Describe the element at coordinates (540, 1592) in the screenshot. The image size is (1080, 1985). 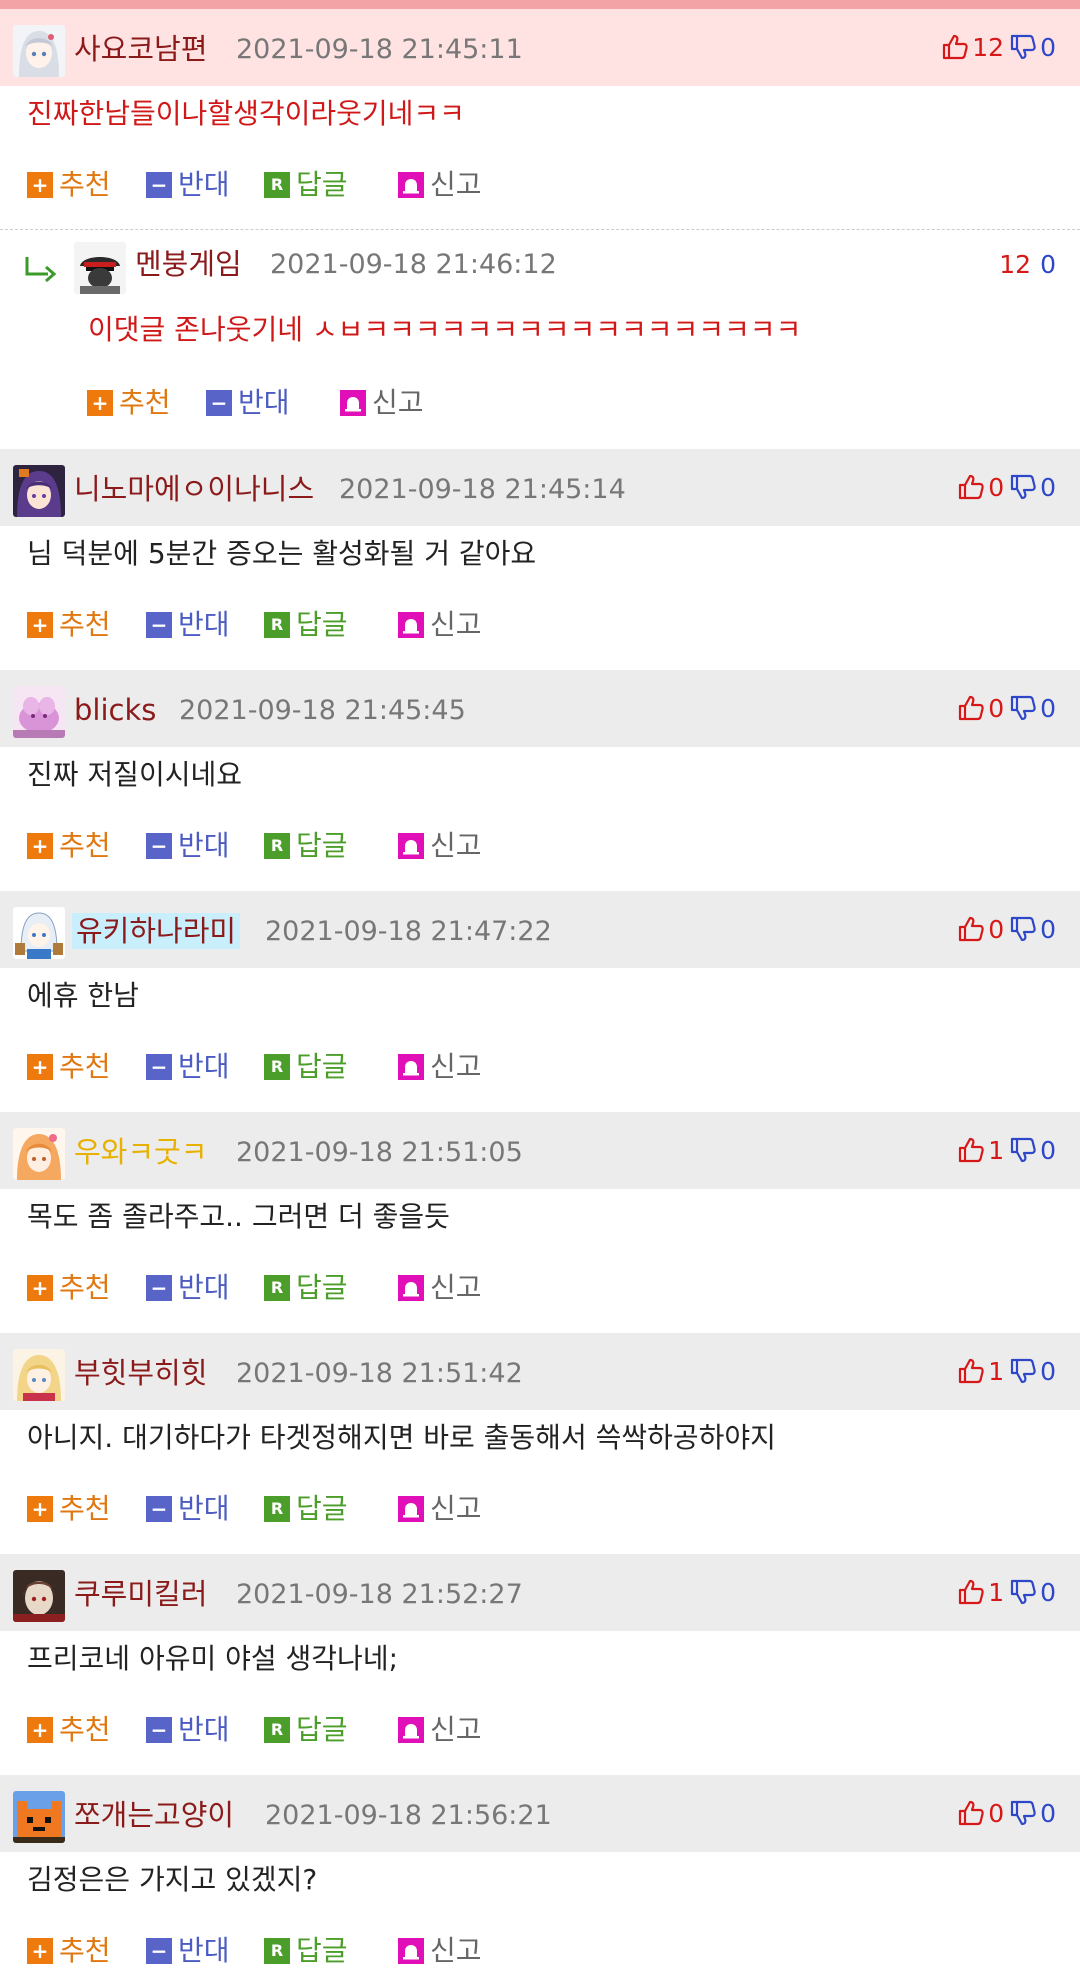
I see `comment-header: 쿠루미킬러 2021-09-18 21:52:27 1 0` at that location.